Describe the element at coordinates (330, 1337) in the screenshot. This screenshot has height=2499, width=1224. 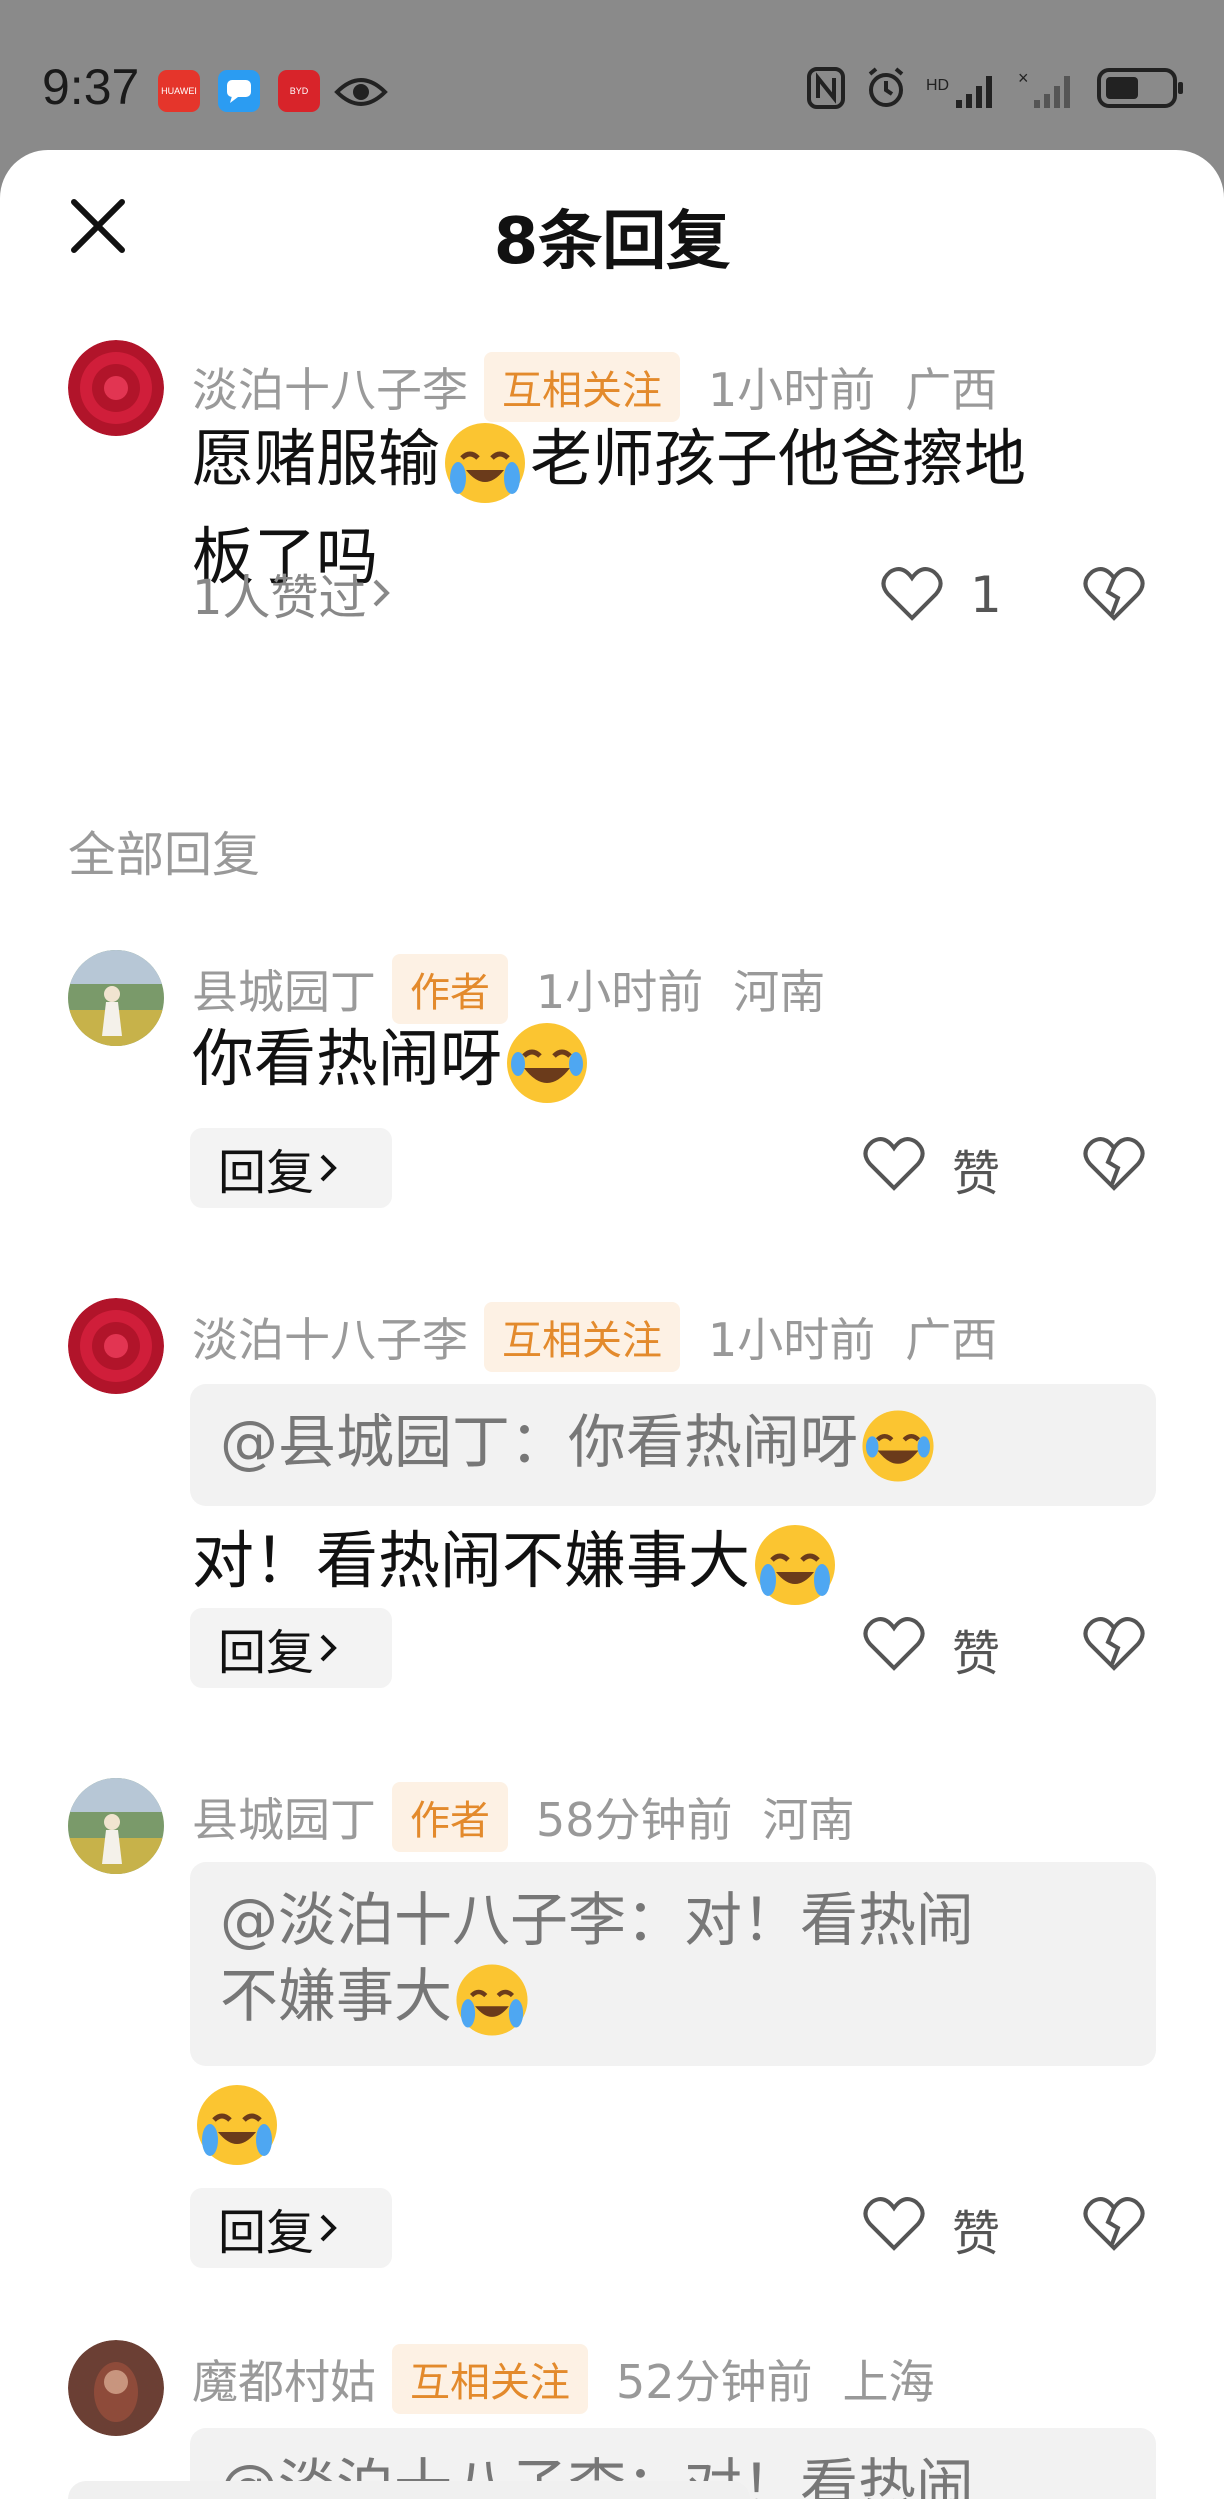
I see `author-name: 淡泊十八子李` at that location.